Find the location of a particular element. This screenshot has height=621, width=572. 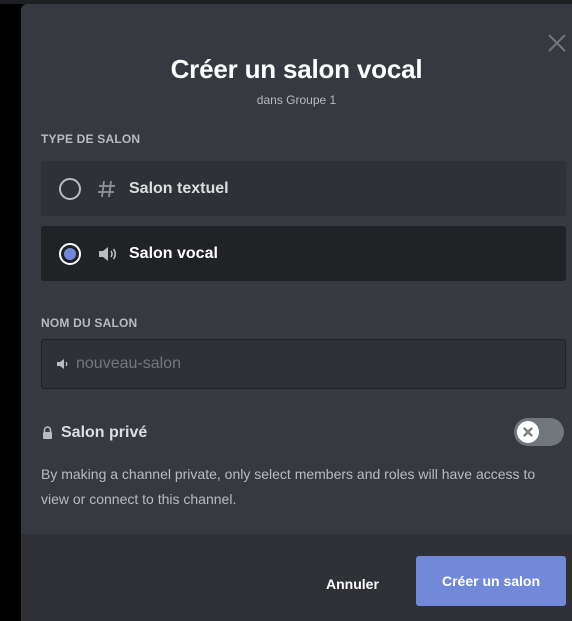

cancel-button: Annuler is located at coordinates (352, 584).